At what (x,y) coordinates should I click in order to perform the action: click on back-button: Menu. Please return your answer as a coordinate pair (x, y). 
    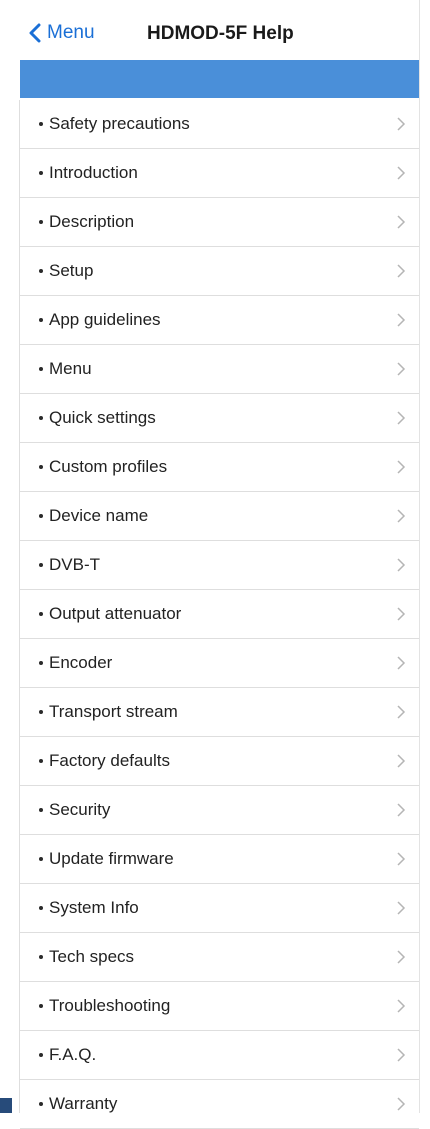
    Looking at the image, I should click on (61, 33).